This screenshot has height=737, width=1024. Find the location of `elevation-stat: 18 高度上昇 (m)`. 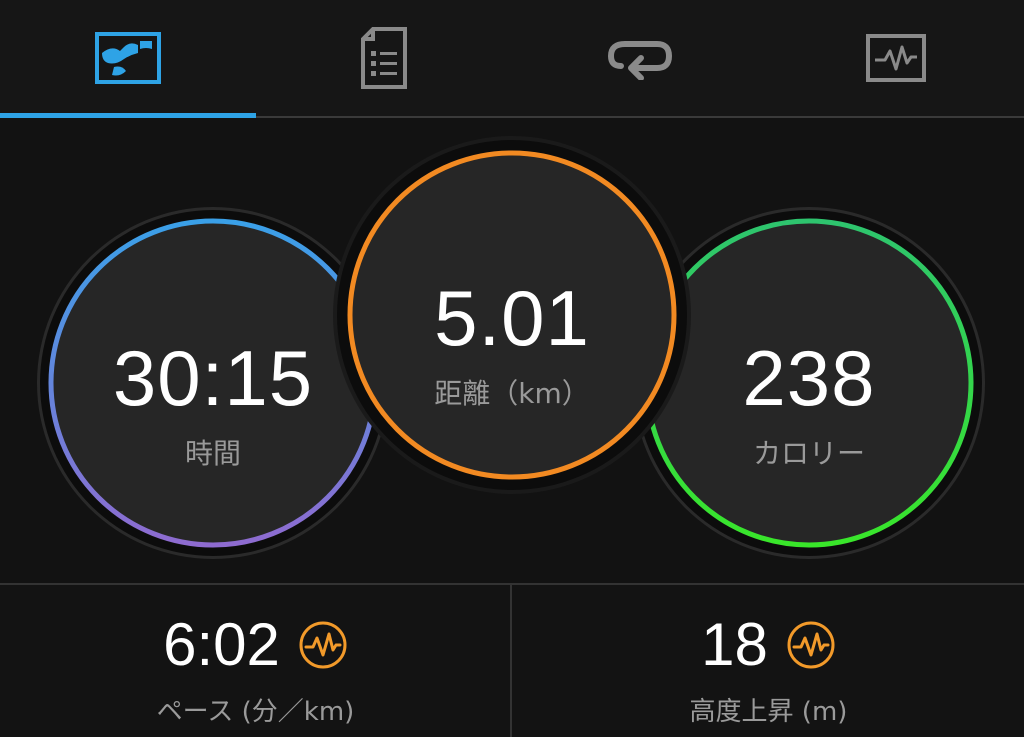

elevation-stat: 18 高度上昇 (m) is located at coordinates (768, 661).